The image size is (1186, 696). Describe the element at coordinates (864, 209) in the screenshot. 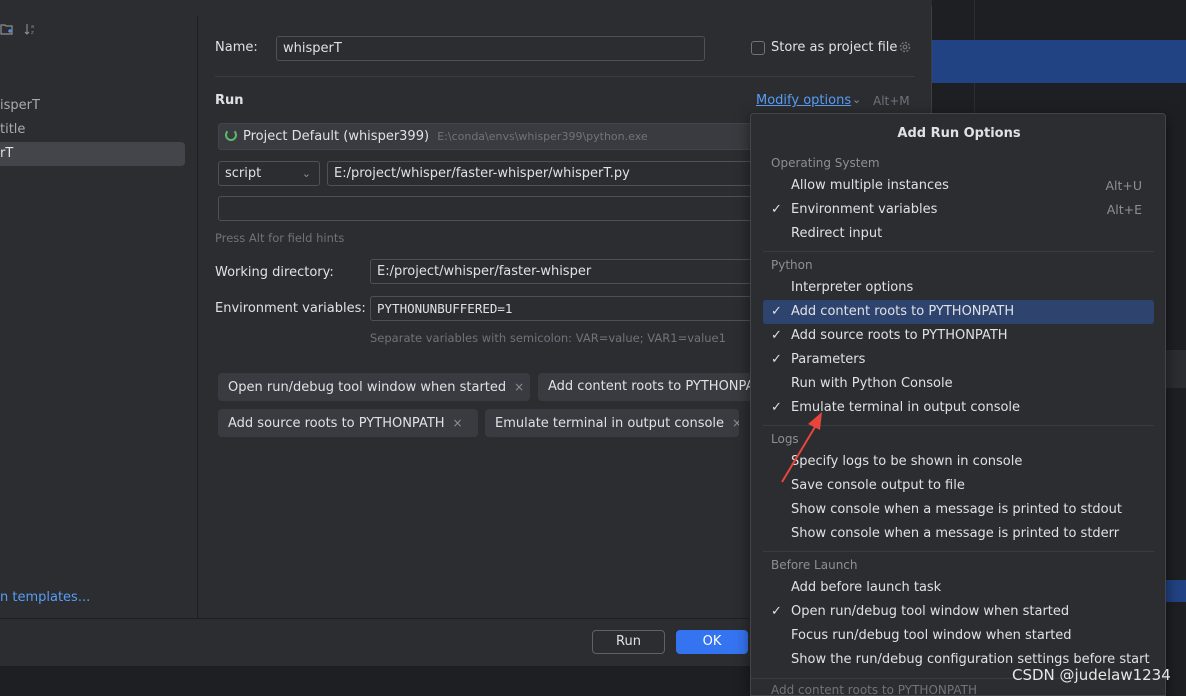

I see `option-label: Environment variables` at that location.